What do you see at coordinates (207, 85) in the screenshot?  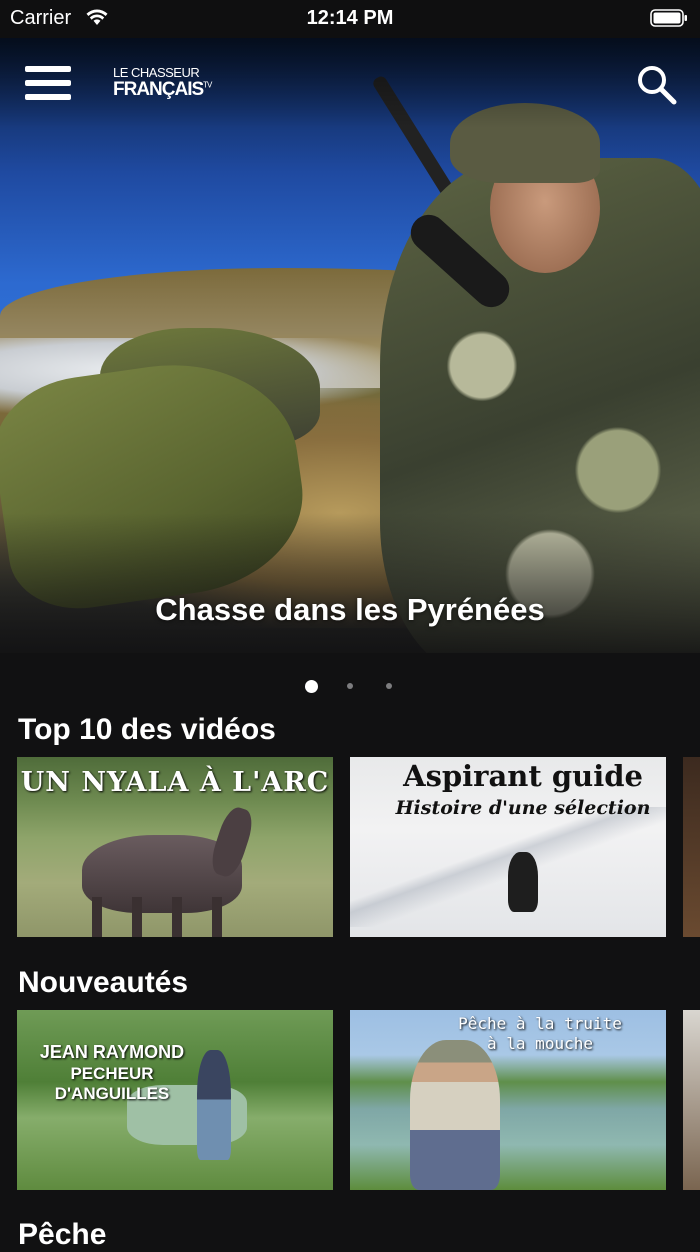 I see `logo-tv: TV` at bounding box center [207, 85].